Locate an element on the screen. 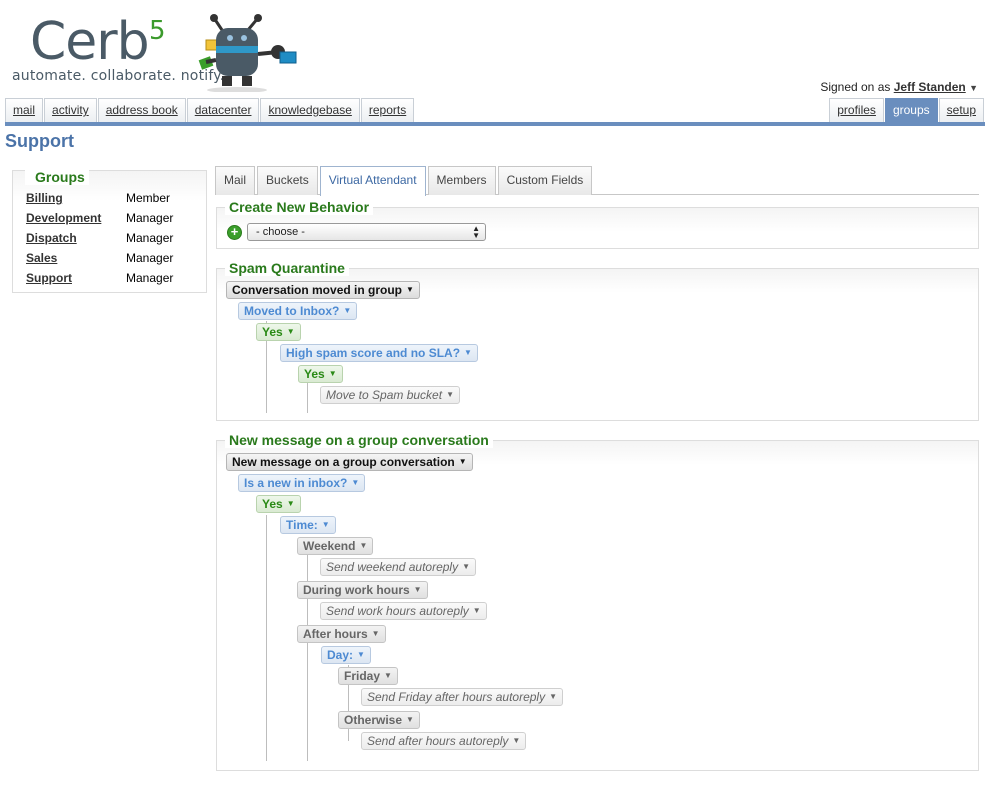 The height and width of the screenshot is (785, 990). switch-node: Moved to Inbox? ▼ is located at coordinates (298, 311).